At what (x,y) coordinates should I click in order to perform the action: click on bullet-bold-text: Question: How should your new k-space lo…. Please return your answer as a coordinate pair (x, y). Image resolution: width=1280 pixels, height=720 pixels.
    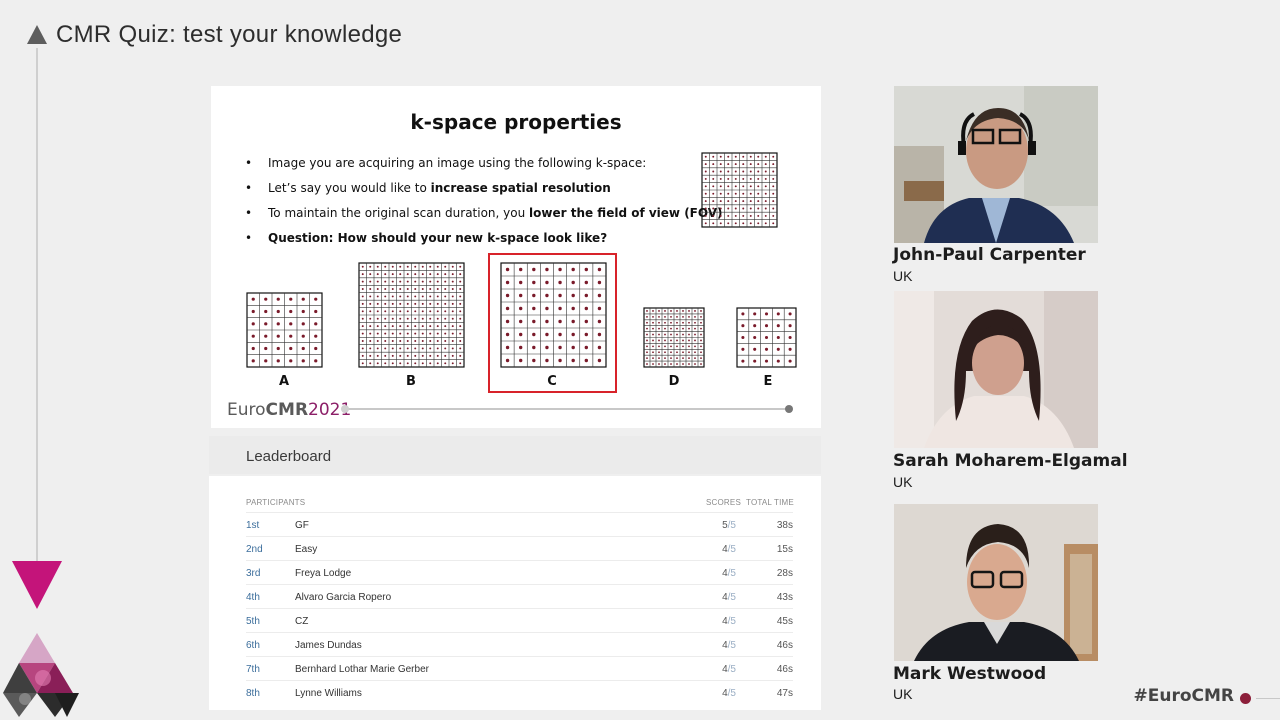
    Looking at the image, I should click on (438, 238).